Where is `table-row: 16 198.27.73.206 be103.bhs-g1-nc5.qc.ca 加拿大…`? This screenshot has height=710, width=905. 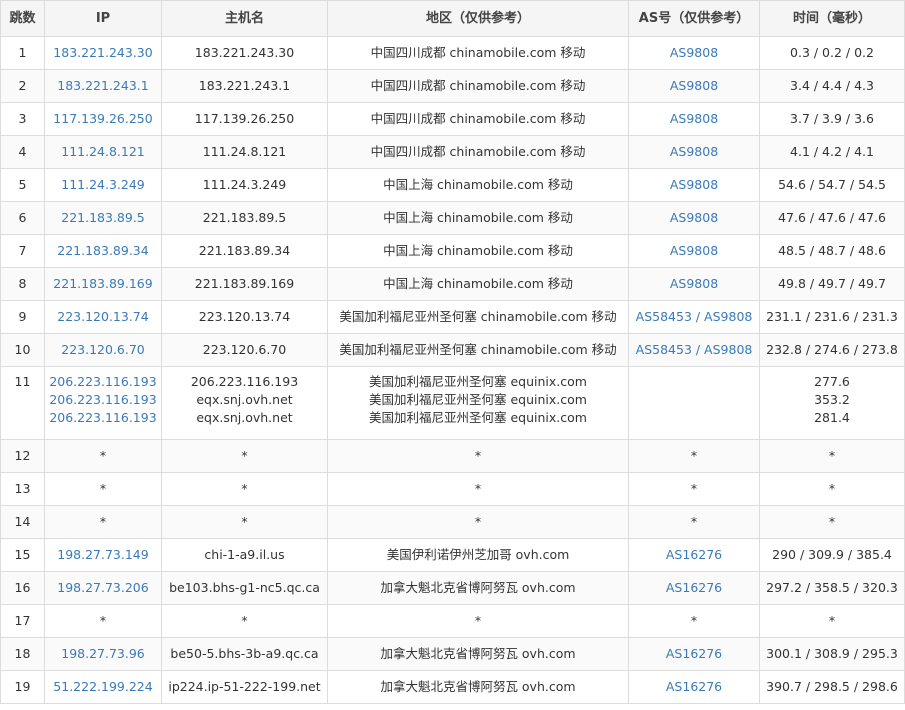 table-row: 16 198.27.73.206 be103.bhs-g1-nc5.qc.ca 加拿大… is located at coordinates (452, 588).